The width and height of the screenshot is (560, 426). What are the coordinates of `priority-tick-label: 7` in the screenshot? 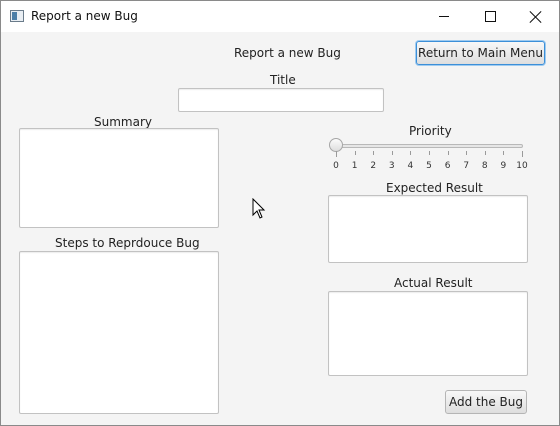 It's located at (466, 166).